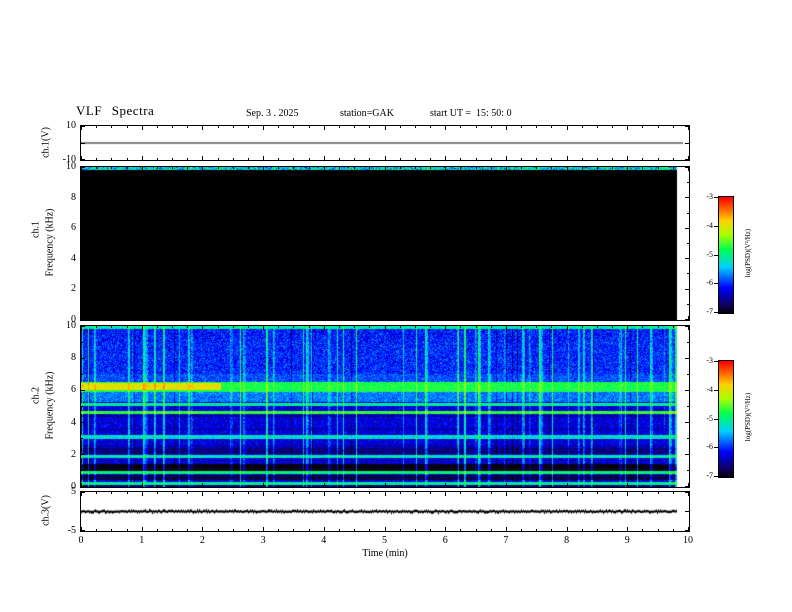  Describe the element at coordinates (81, 540) in the screenshot. I see `x-tick-label: 0` at that location.